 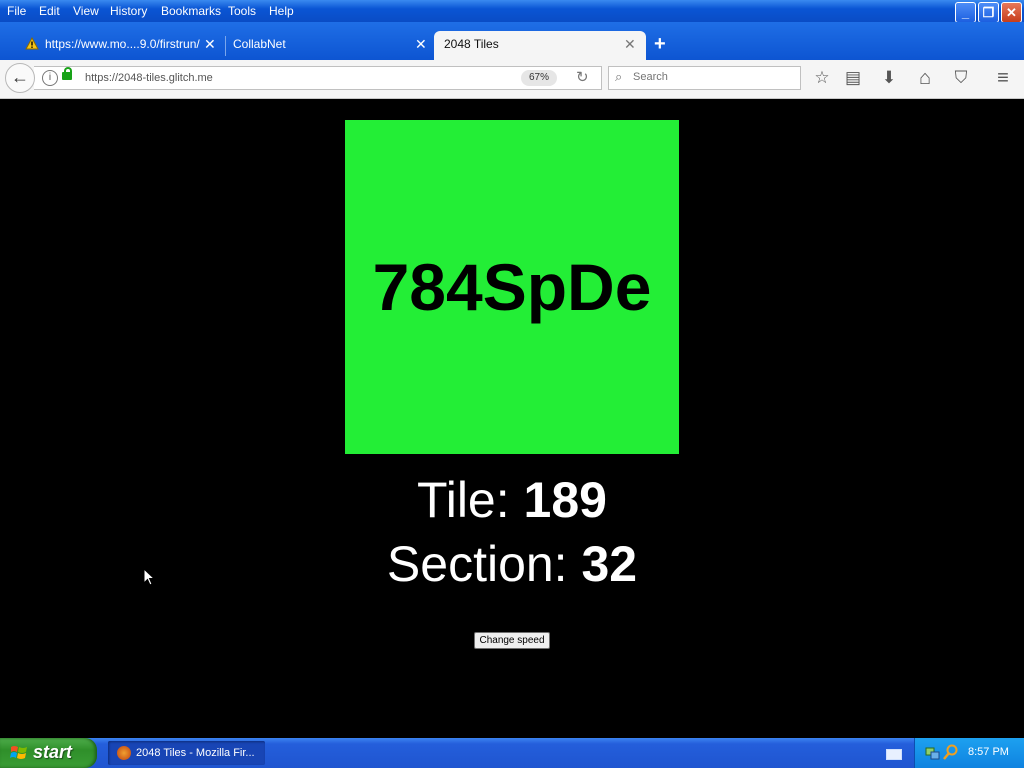 I want to click on menu-history: History, so click(x=128, y=11).